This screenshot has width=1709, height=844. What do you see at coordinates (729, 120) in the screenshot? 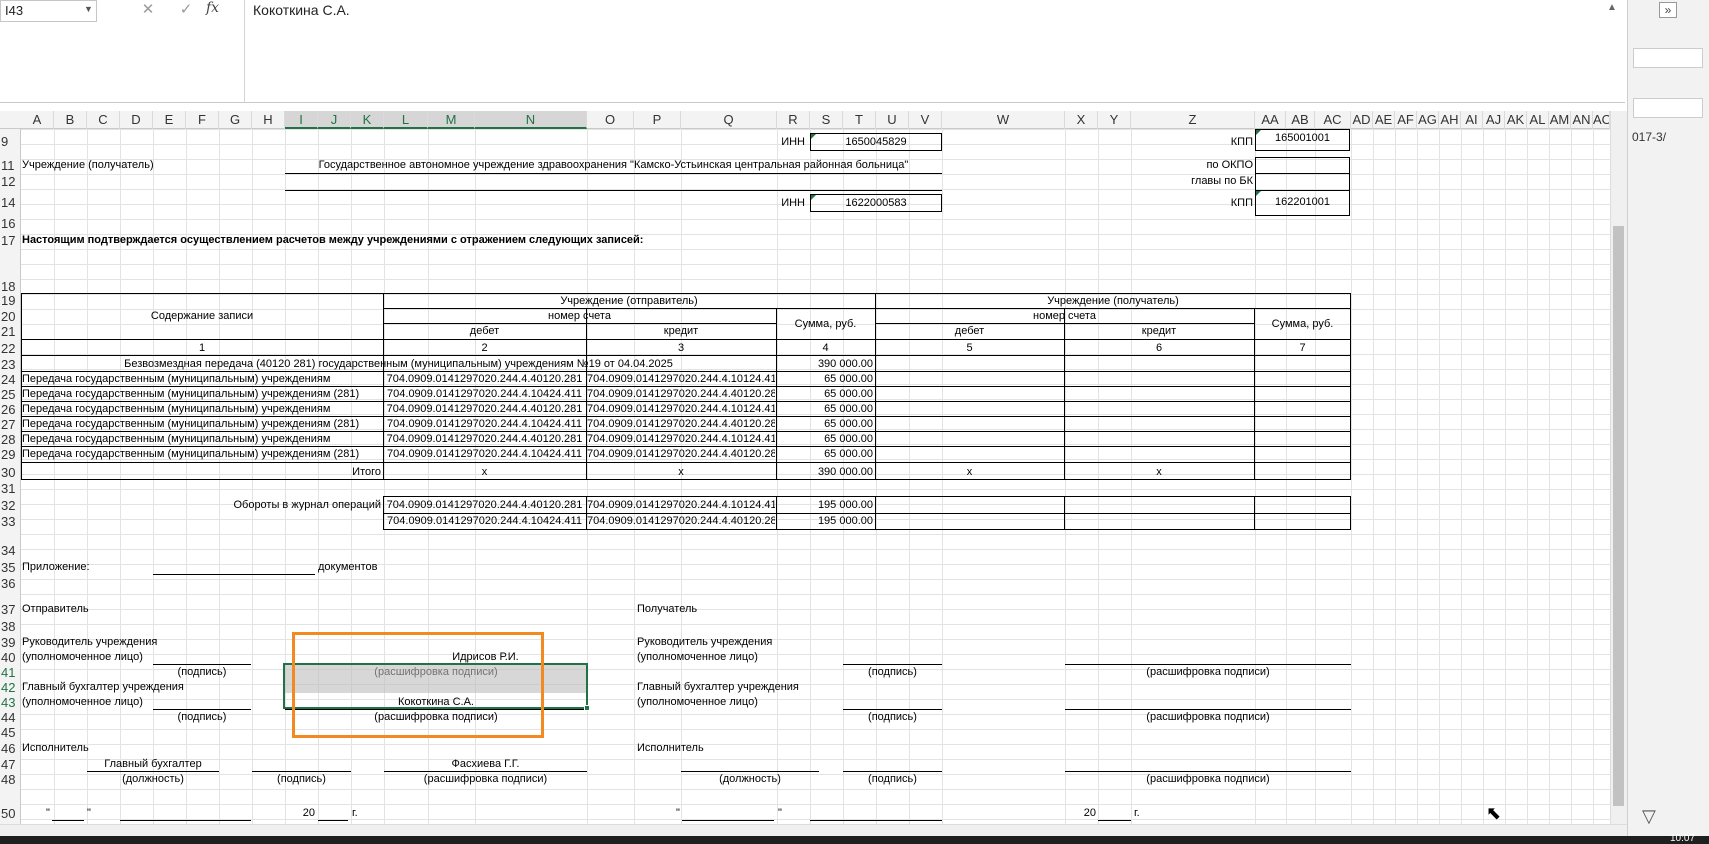
I see `column-header: Q` at bounding box center [729, 120].